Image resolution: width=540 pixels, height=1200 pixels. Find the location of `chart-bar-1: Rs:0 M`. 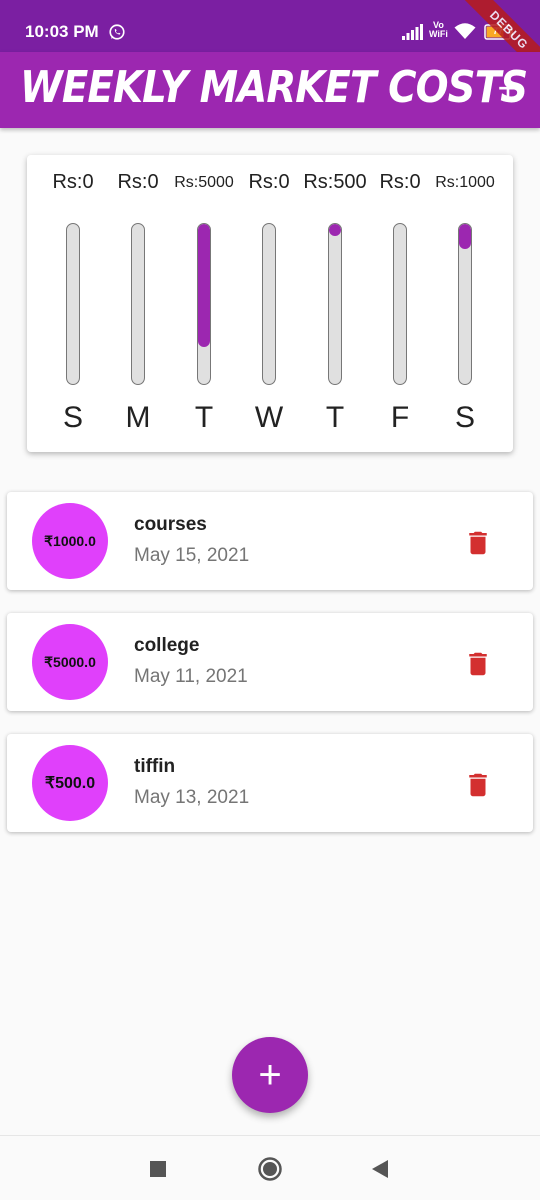

chart-bar-1: Rs:0 M is located at coordinates (138, 303).